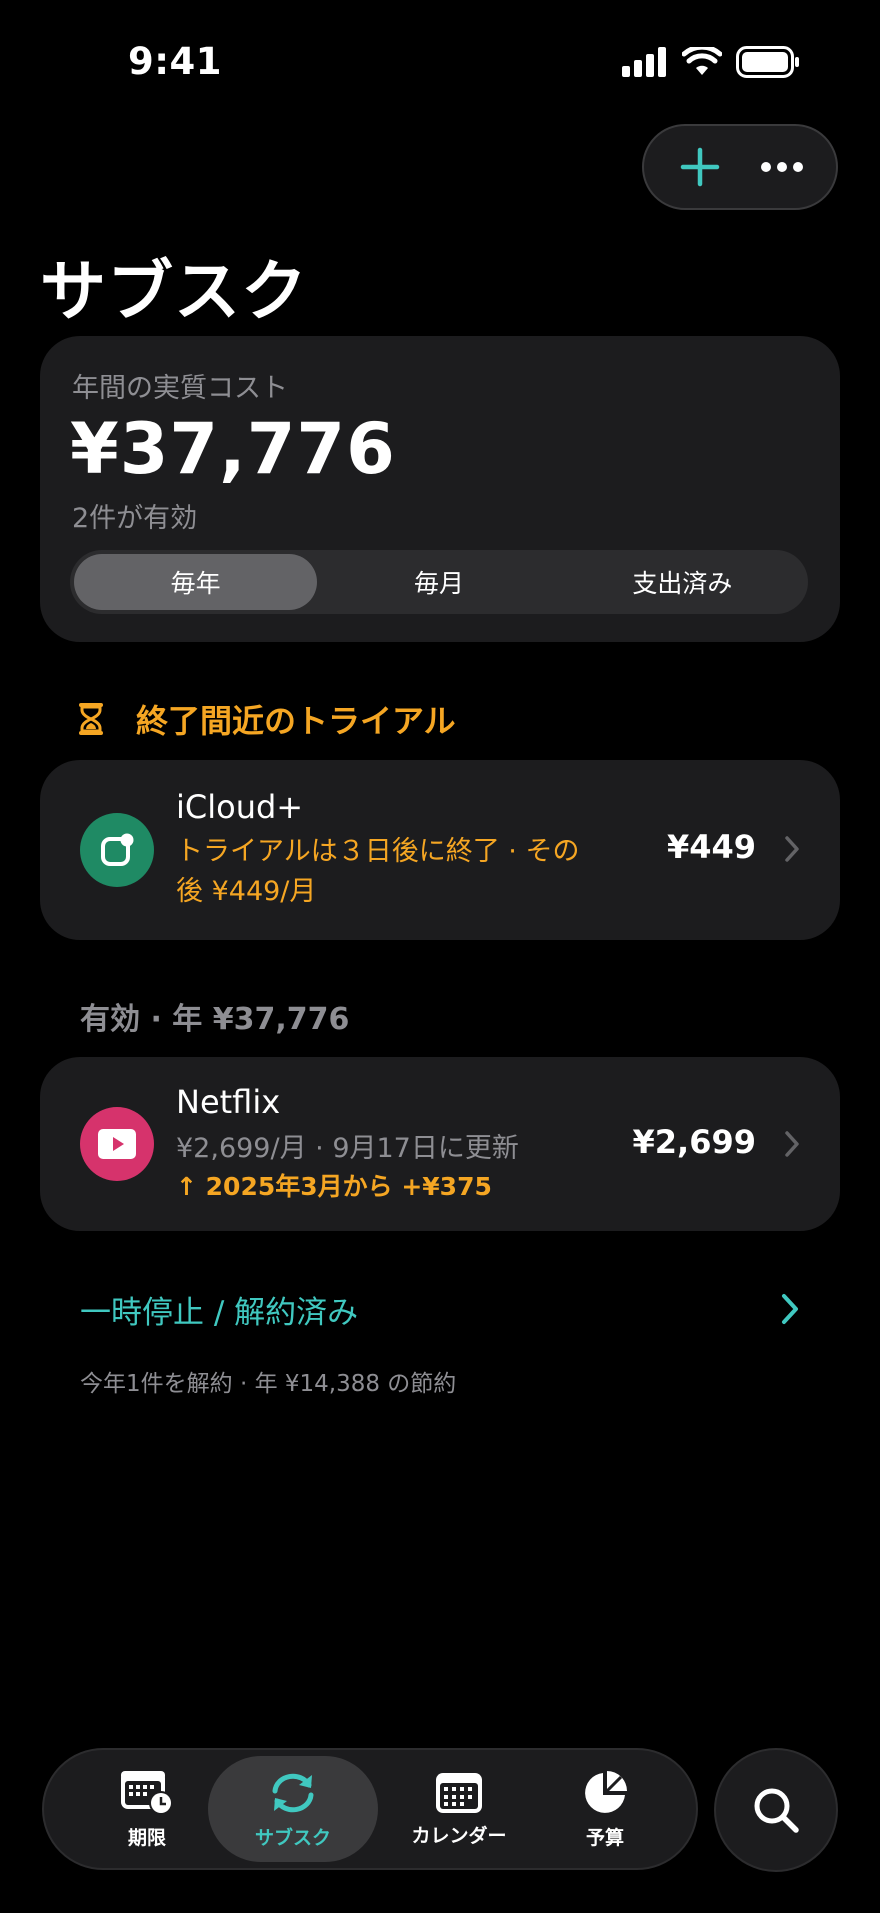  I want to click on tab-deadlines: 期限, so click(147, 1809).